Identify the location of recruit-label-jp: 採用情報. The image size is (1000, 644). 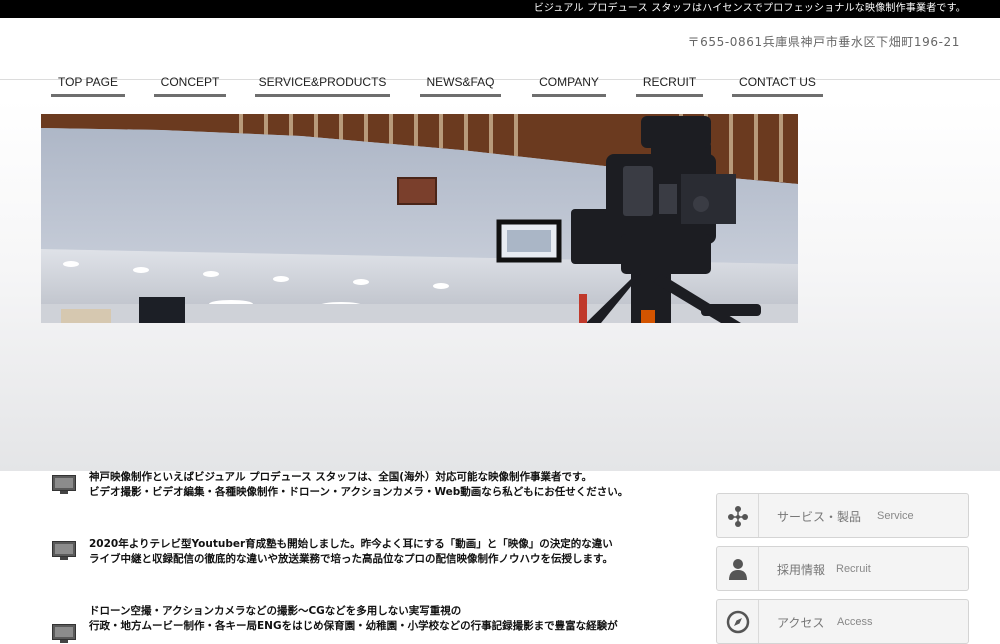
(801, 570).